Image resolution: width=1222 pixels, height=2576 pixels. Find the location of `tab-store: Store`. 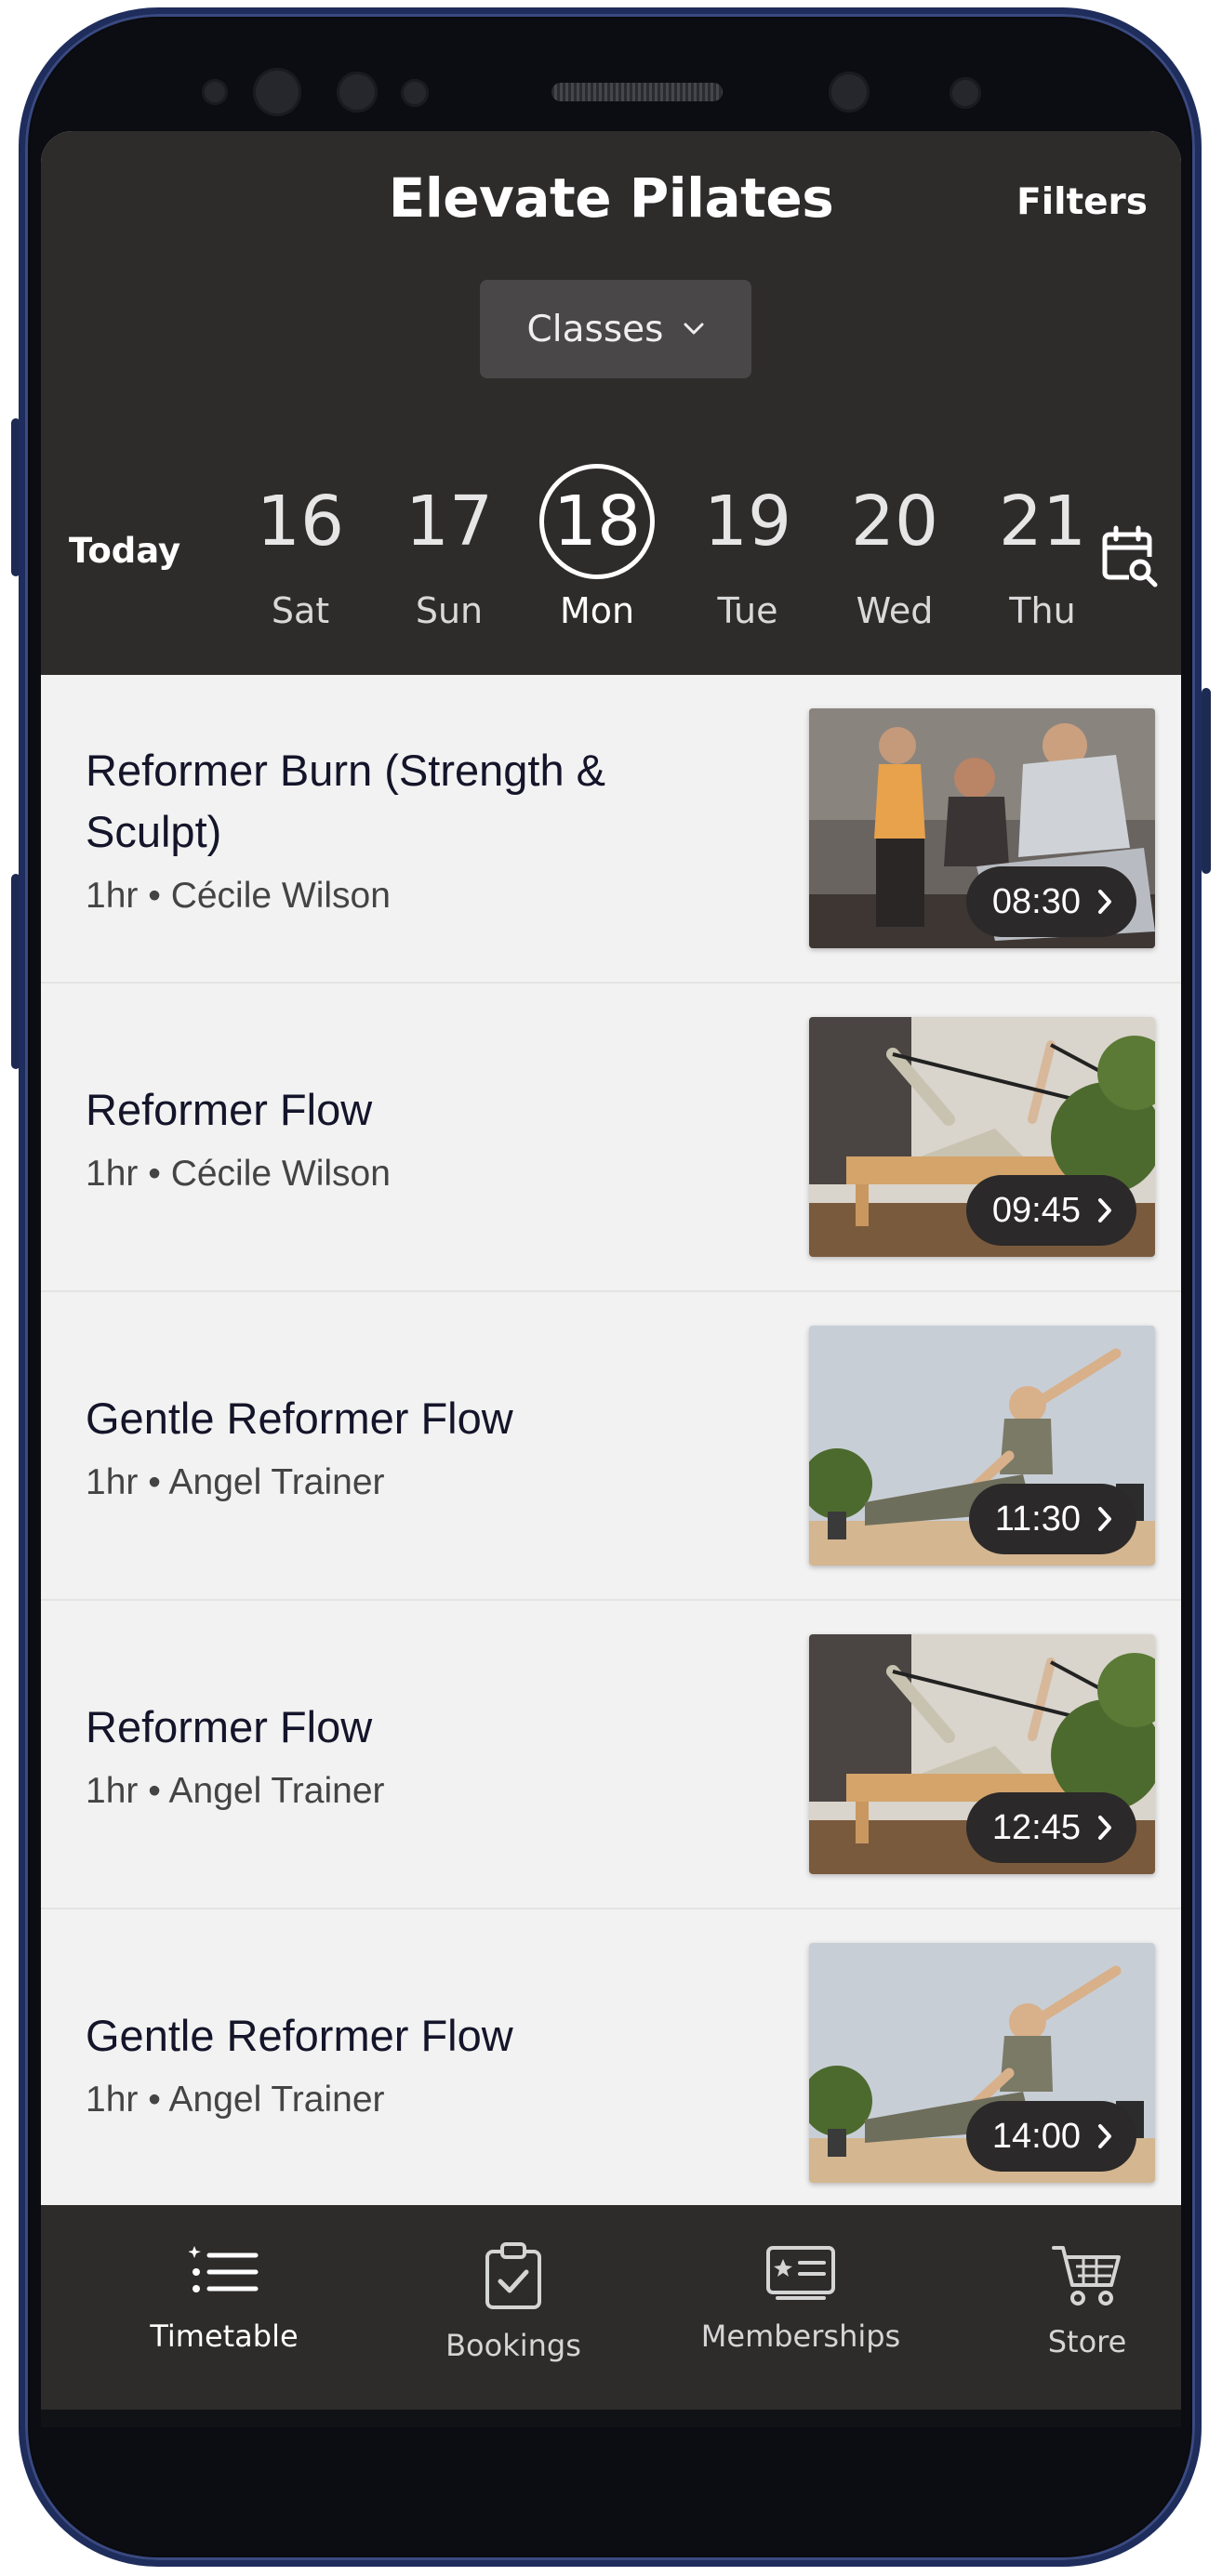

tab-store: Store is located at coordinates (1076, 2300).